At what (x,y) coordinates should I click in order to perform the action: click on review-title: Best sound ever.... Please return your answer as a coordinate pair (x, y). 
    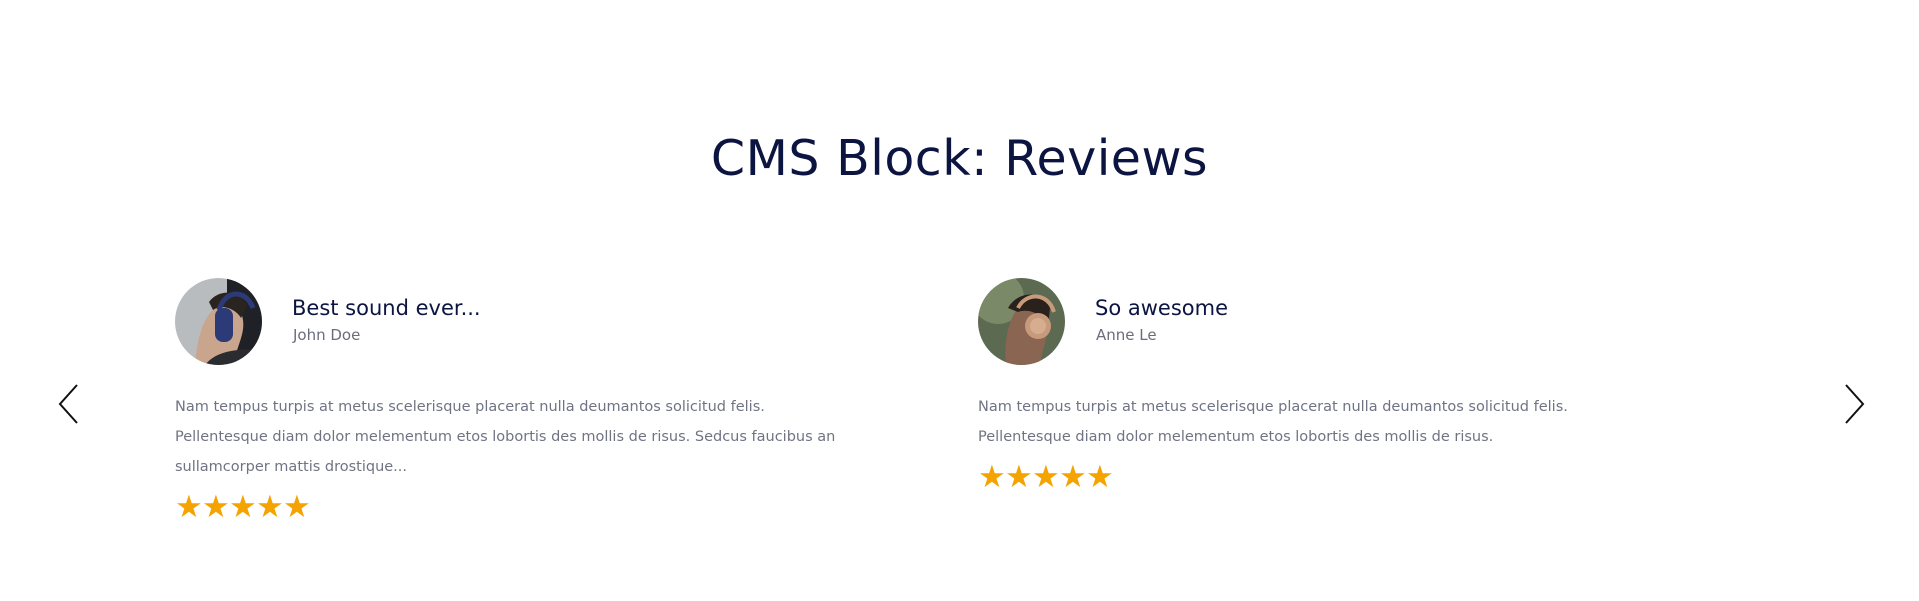
    Looking at the image, I should click on (386, 308).